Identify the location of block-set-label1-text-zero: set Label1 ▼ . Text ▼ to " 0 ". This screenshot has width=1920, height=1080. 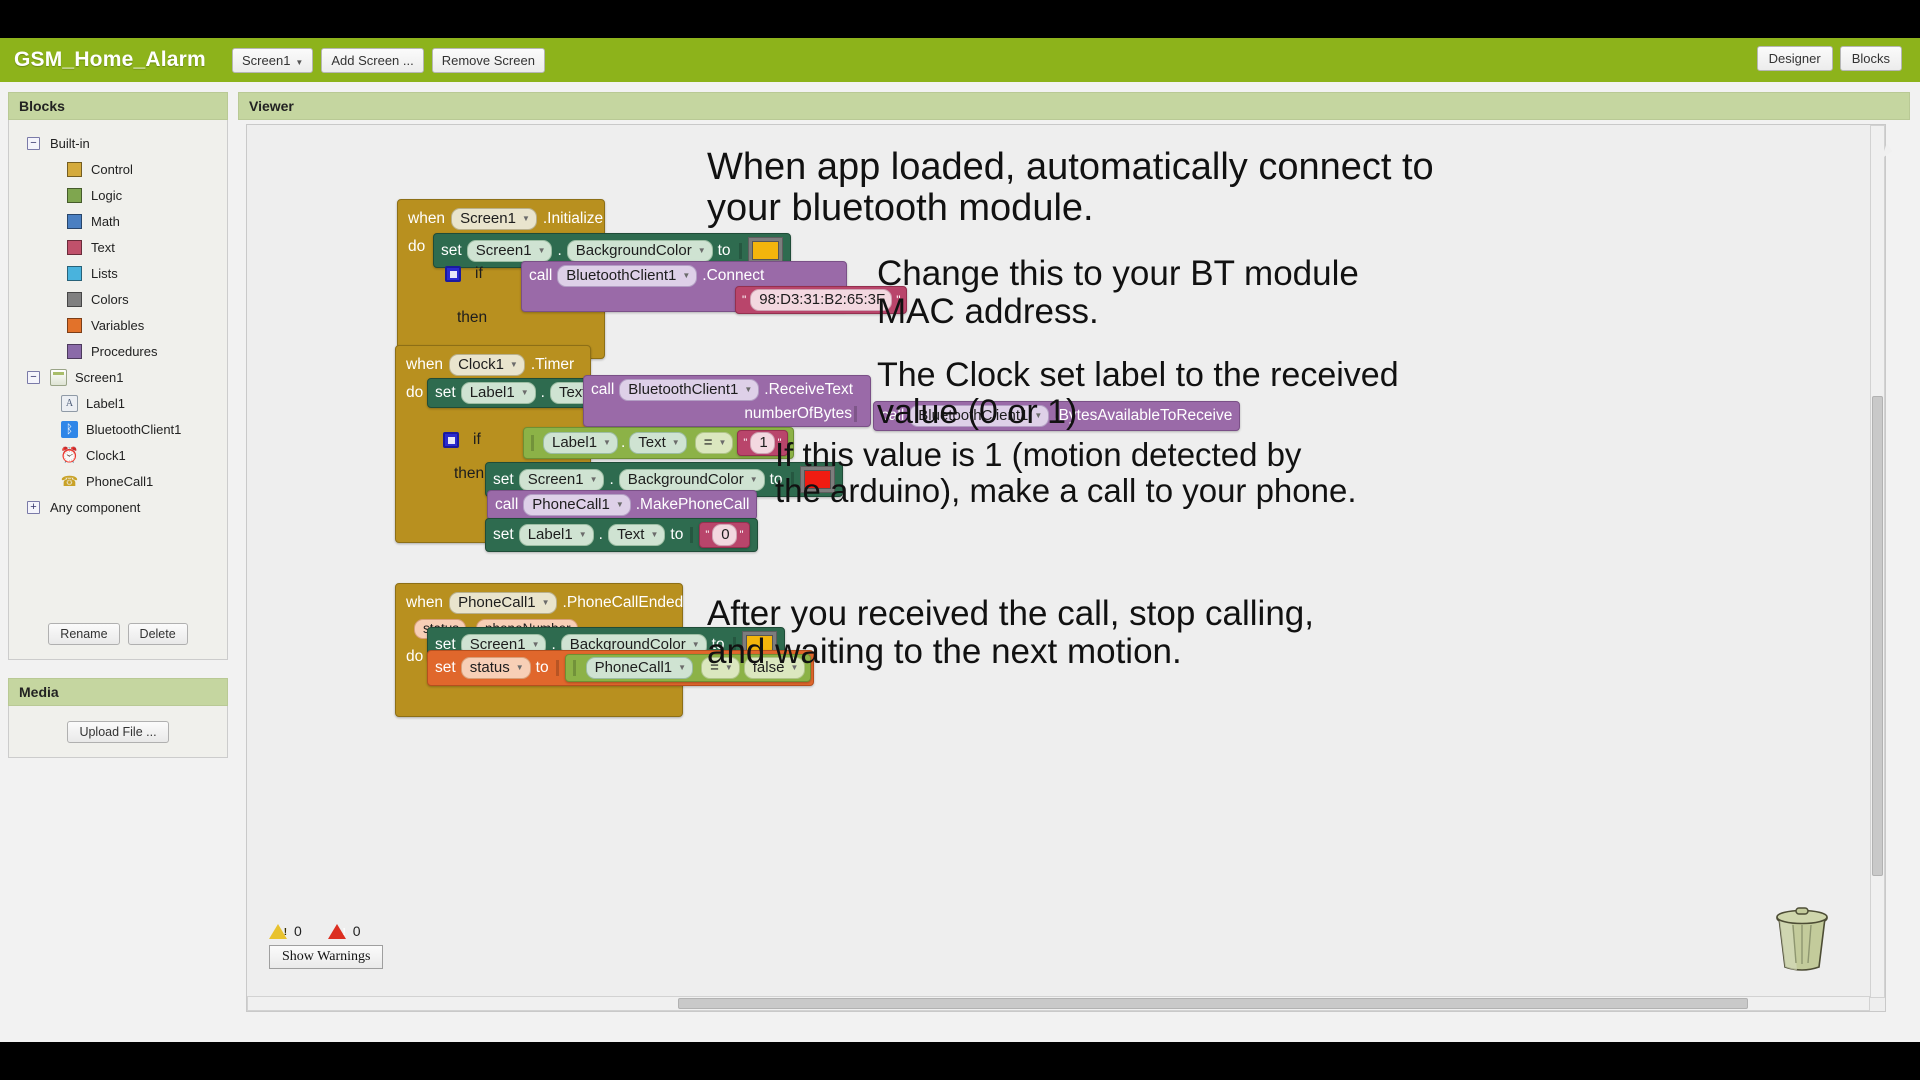
(621, 535).